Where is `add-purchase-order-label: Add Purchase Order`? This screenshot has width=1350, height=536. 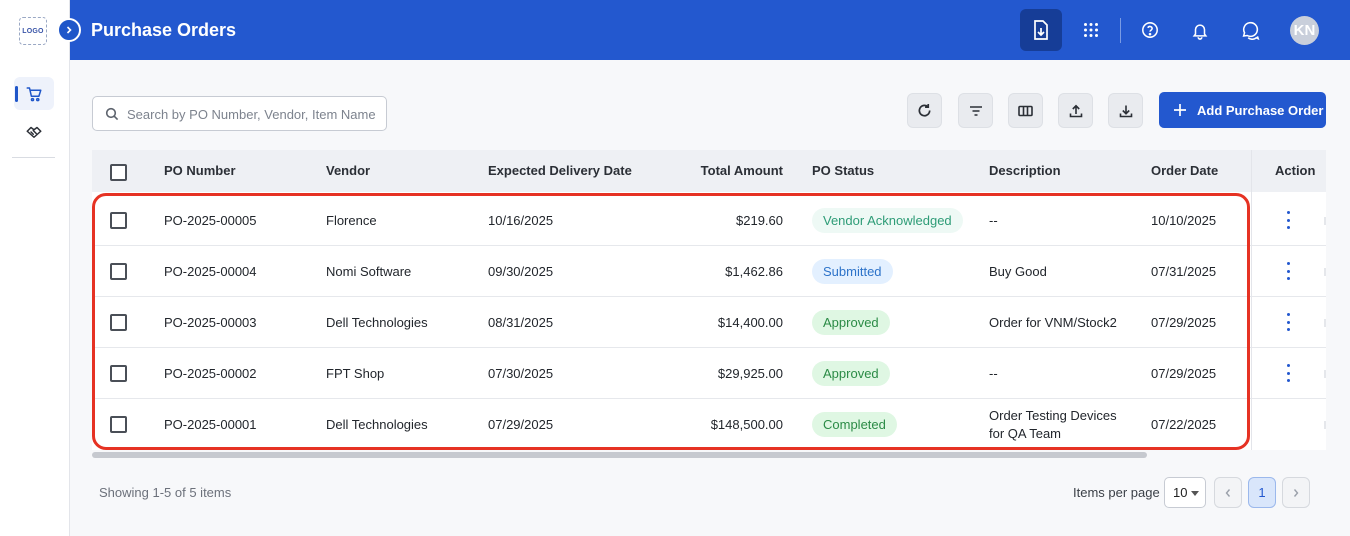 add-purchase-order-label: Add Purchase Order is located at coordinates (1260, 110).